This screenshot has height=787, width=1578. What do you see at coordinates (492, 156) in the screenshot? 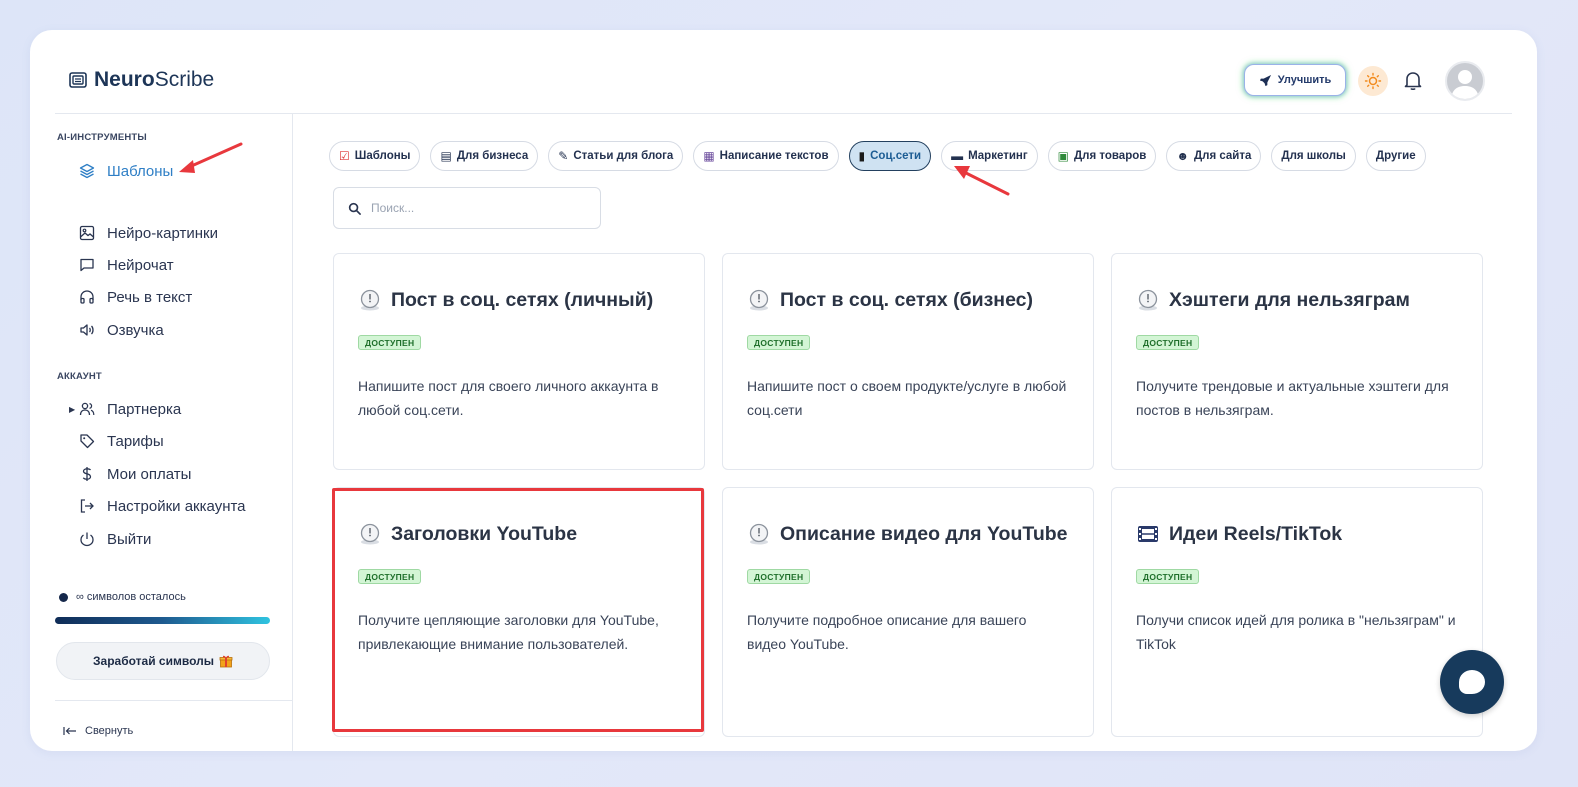
I see `tab-label: Для бизнеса` at bounding box center [492, 156].